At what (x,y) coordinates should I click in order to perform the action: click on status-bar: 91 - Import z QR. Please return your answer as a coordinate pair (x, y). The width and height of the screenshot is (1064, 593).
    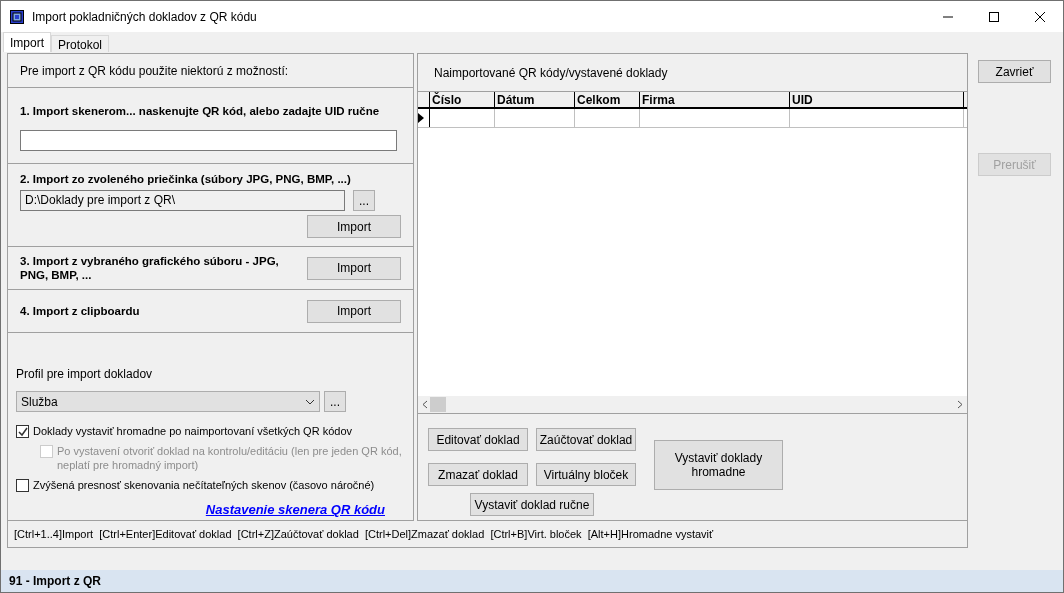
    Looking at the image, I should click on (532, 581).